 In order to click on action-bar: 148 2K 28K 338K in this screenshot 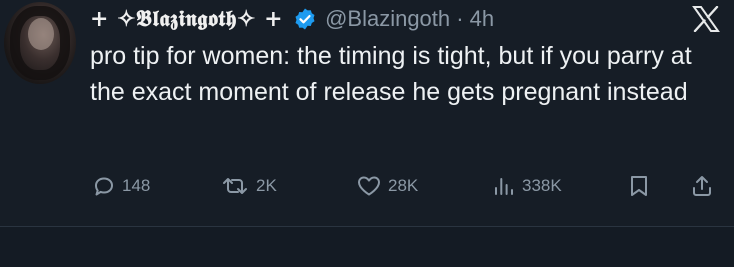, I will do `click(367, 186)`.